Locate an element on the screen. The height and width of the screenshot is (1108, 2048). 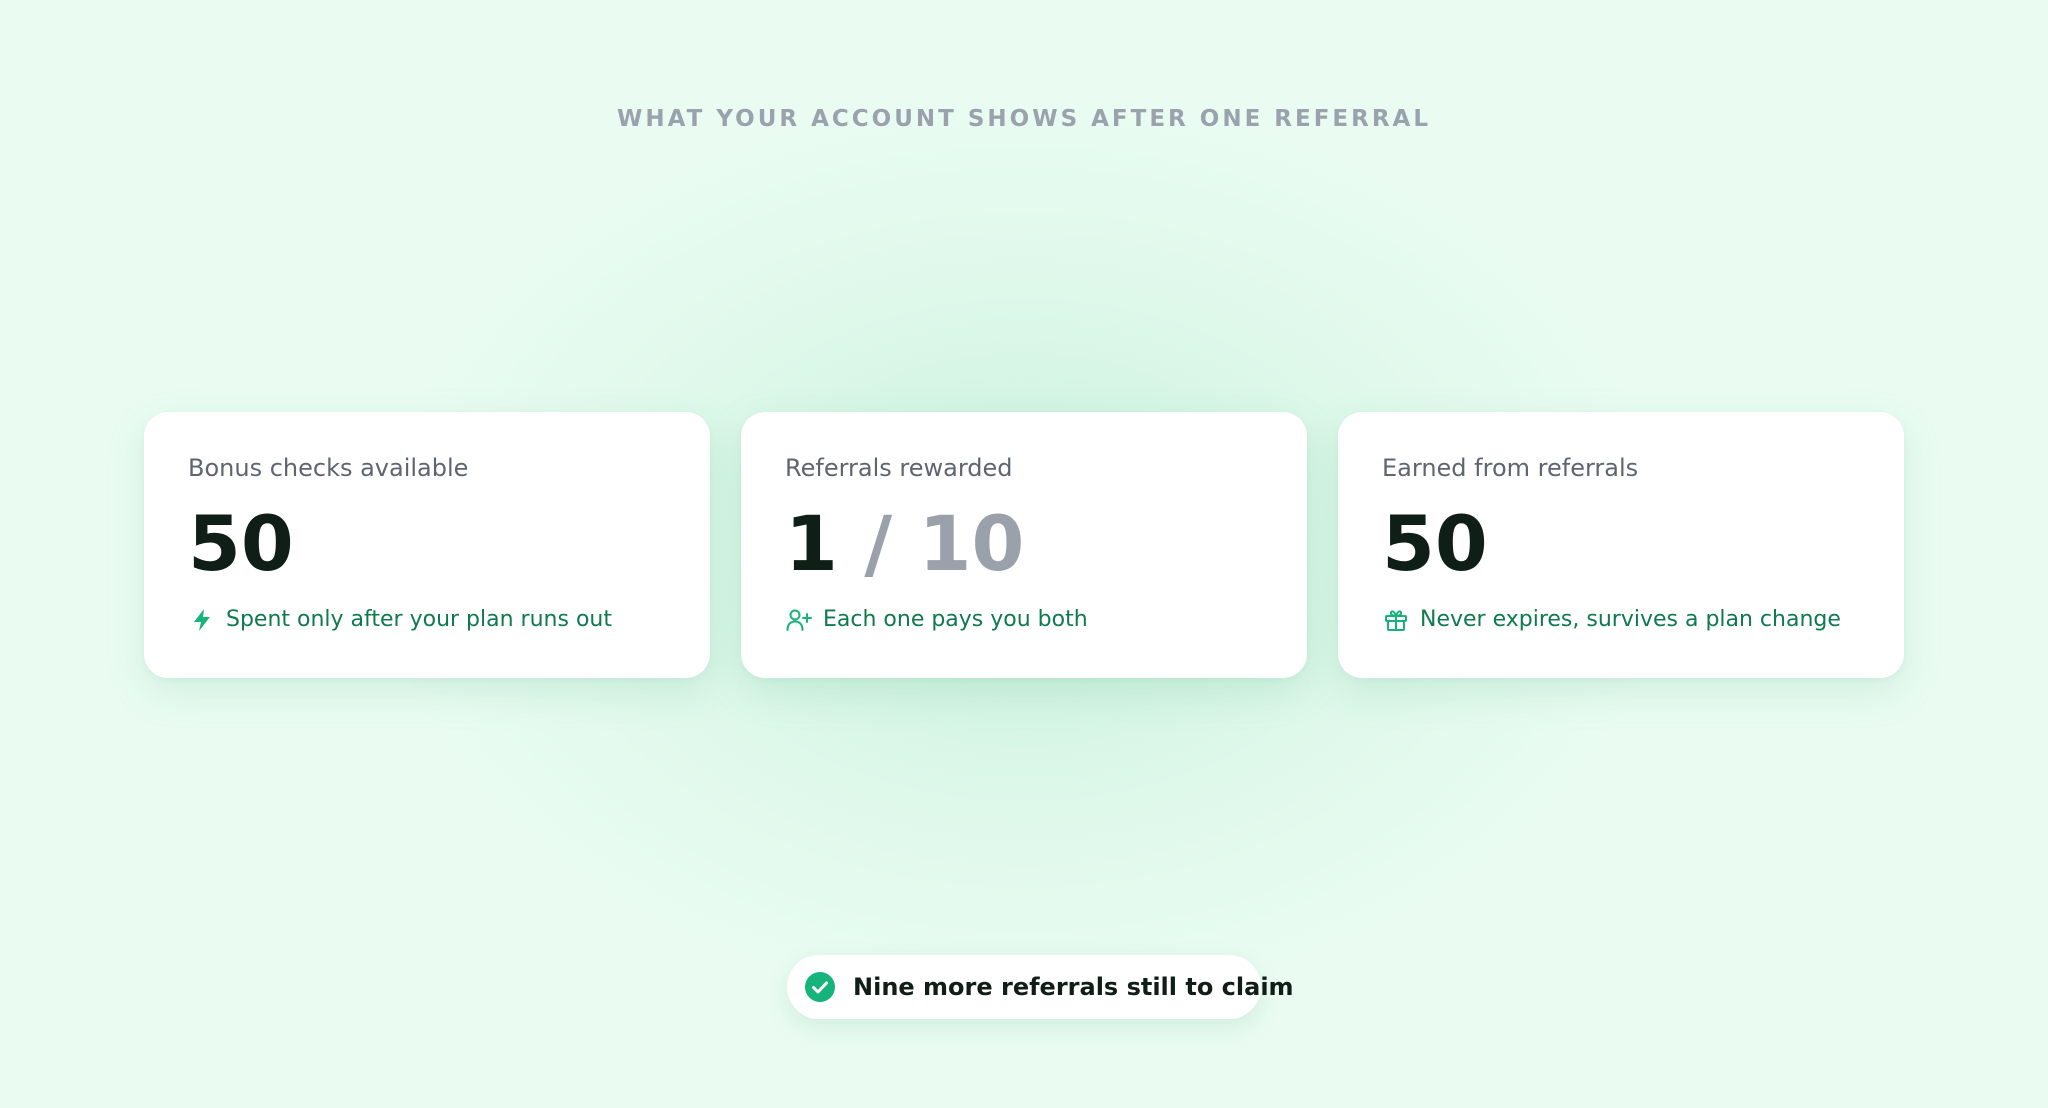
card-label: Earned from referrals is located at coordinates (1510, 468).